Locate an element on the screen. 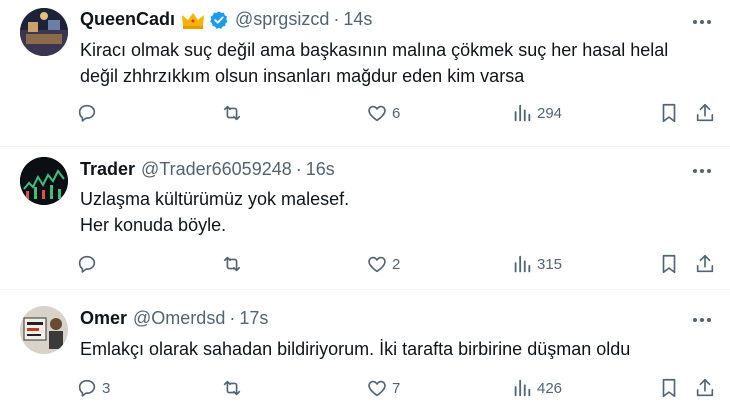 This screenshot has width=730, height=420. reply-button: 3 is located at coordinates (93, 388).